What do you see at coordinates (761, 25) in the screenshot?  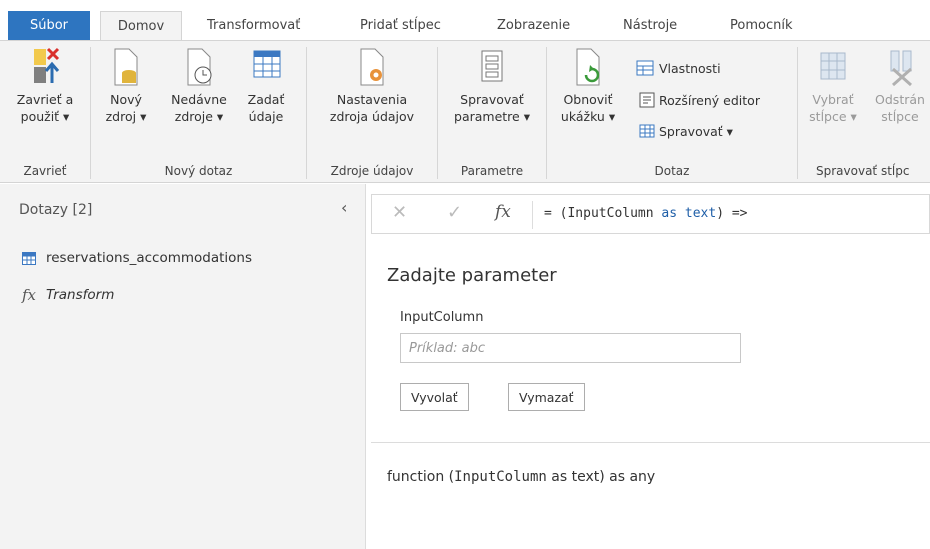 I see `tab-help: Pomocník` at bounding box center [761, 25].